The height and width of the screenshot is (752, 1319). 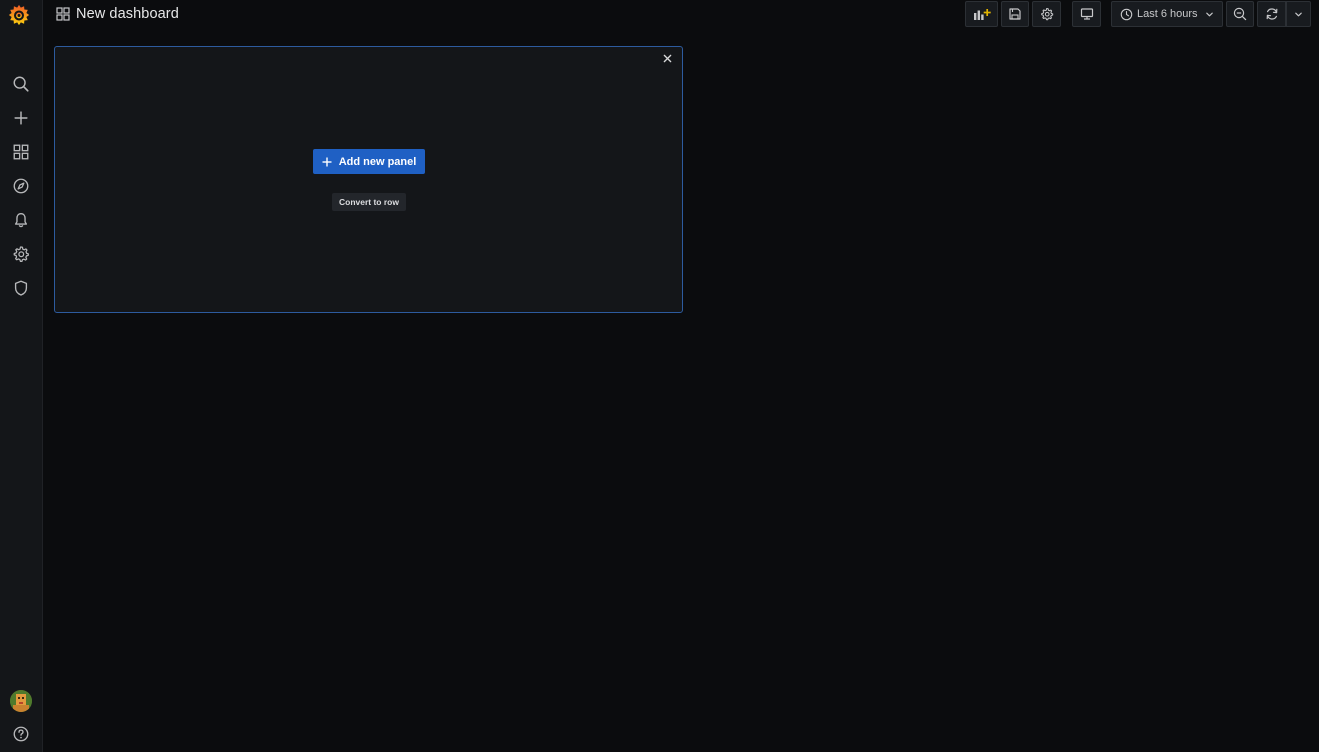 I want to click on tv-mode-icon, so click(x=1086, y=14).